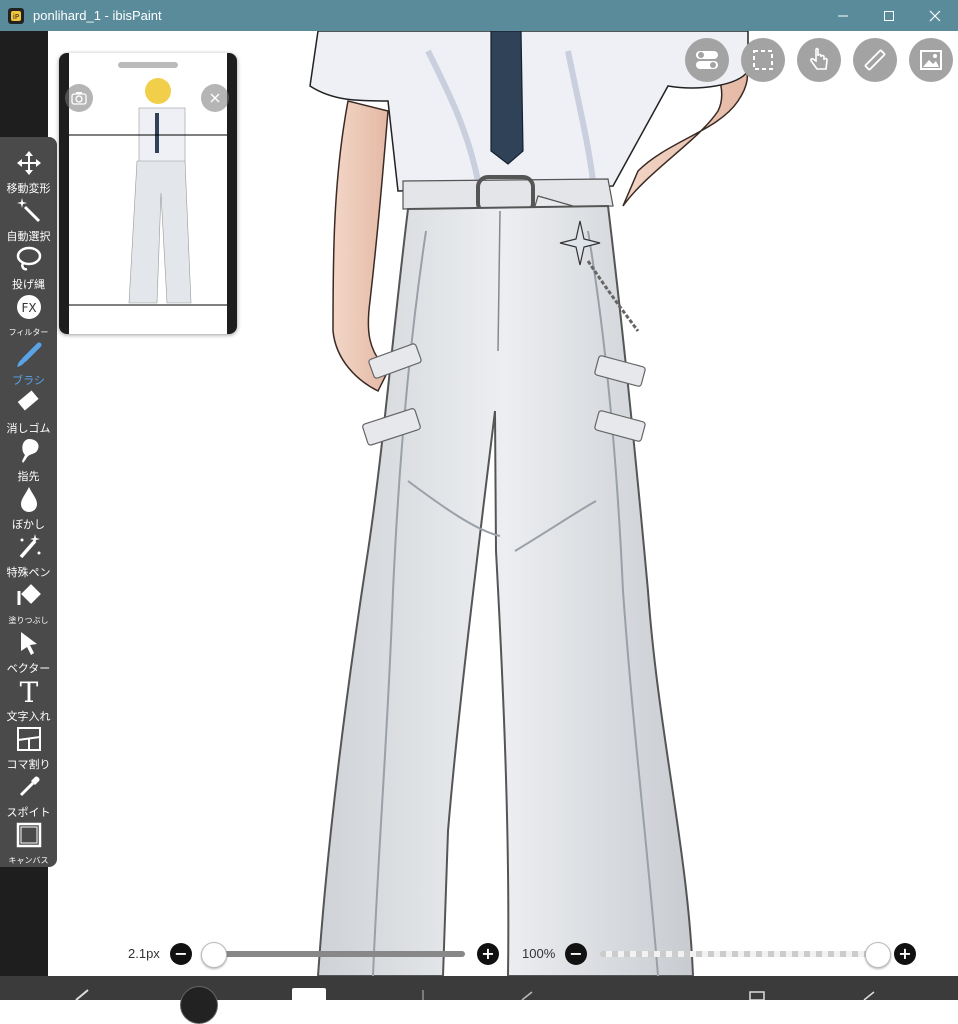  I want to click on tool-text: T 文字入れ, so click(28, 698).